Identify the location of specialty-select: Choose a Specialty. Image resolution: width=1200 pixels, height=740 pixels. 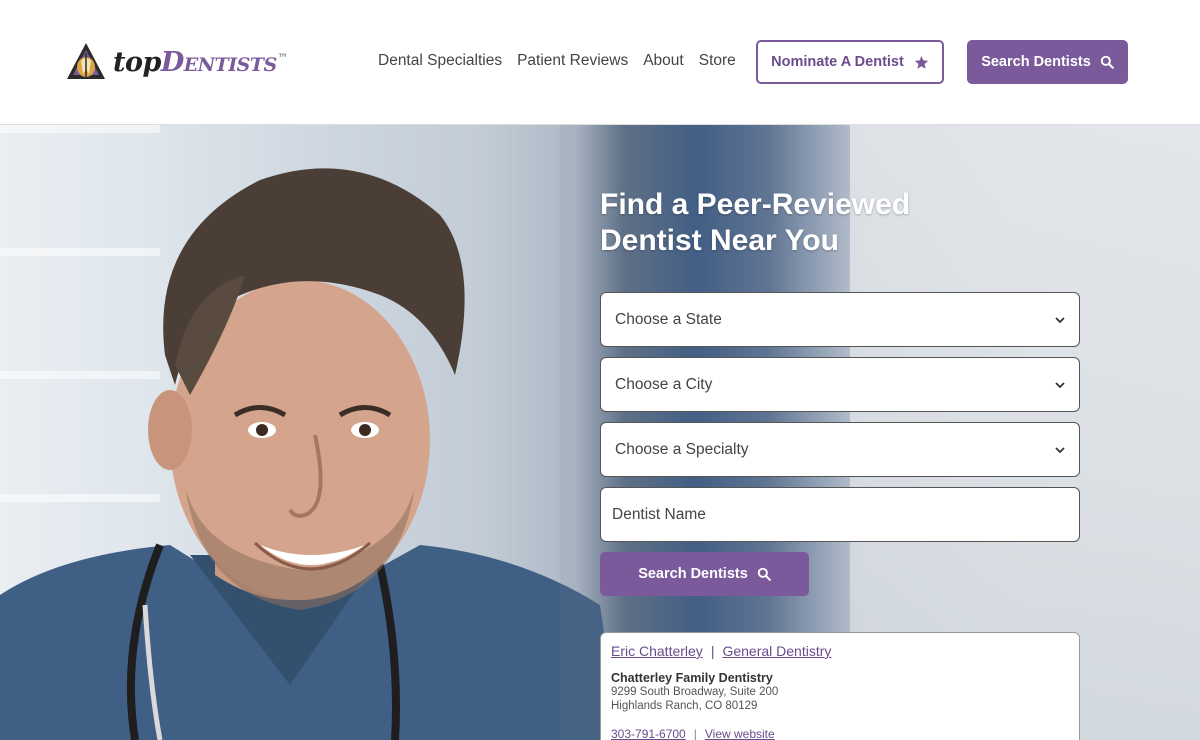
(840, 449).